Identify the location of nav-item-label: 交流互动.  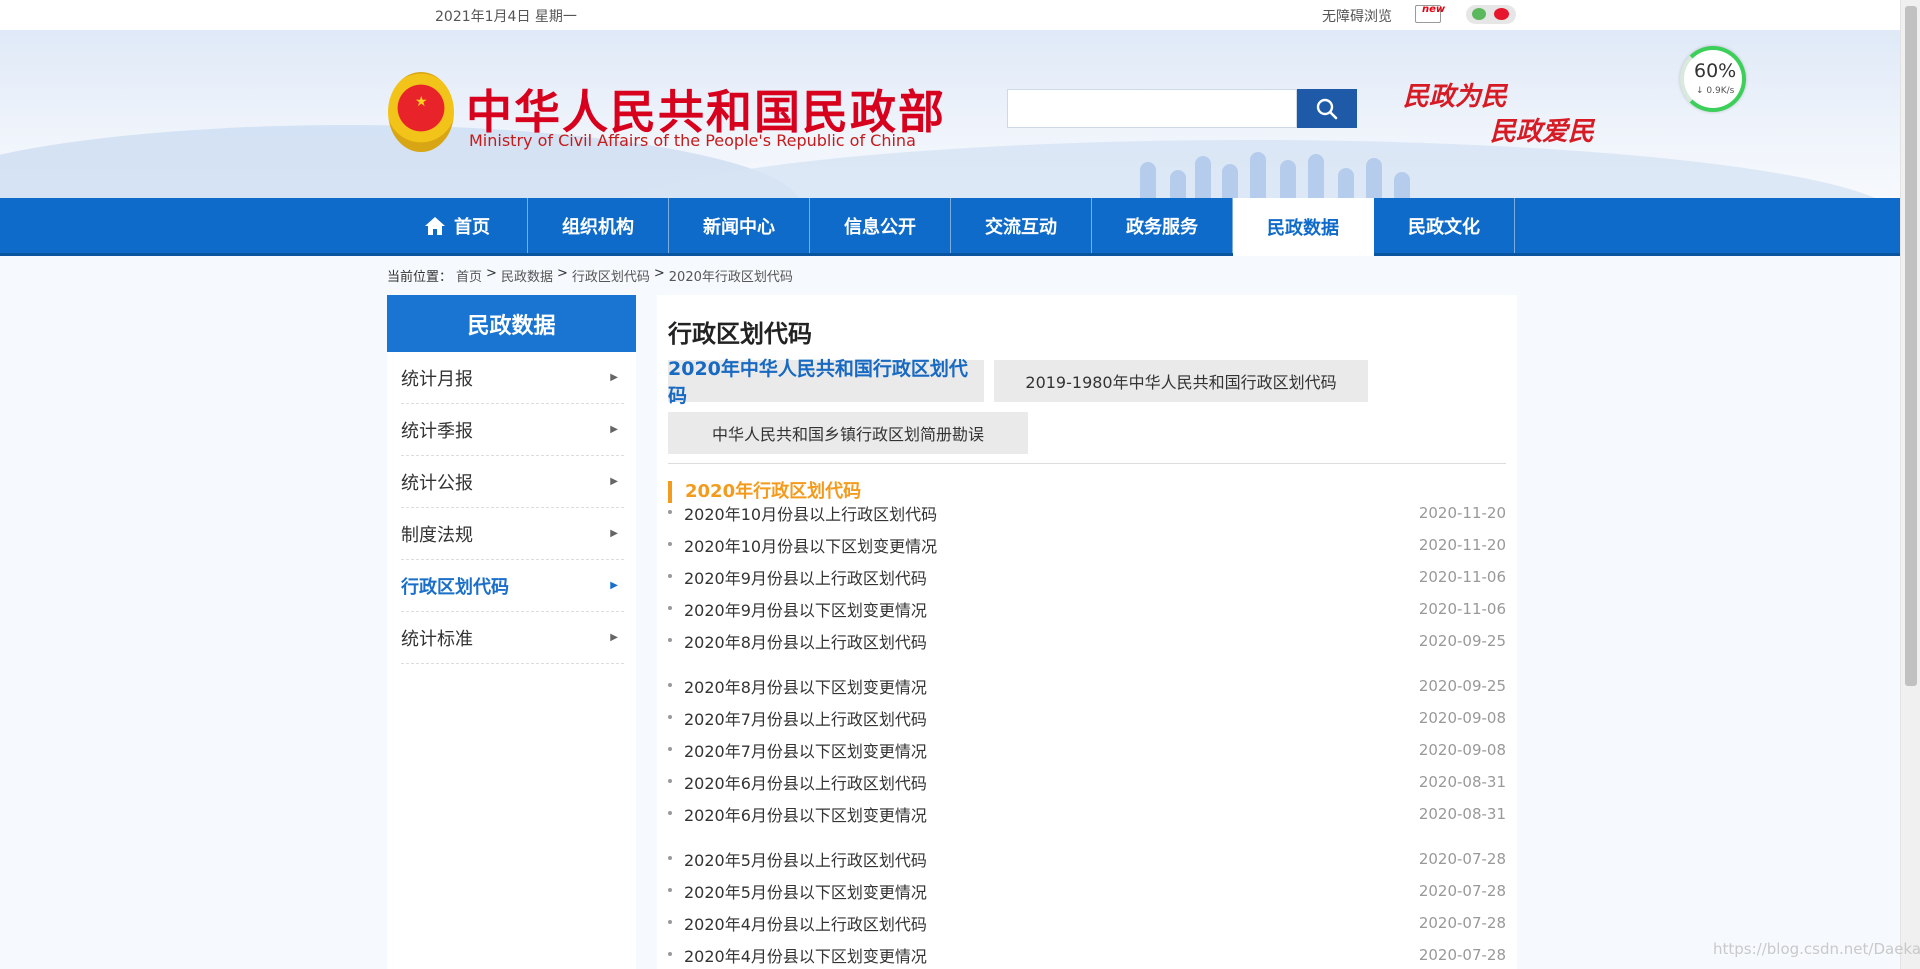
(1021, 227).